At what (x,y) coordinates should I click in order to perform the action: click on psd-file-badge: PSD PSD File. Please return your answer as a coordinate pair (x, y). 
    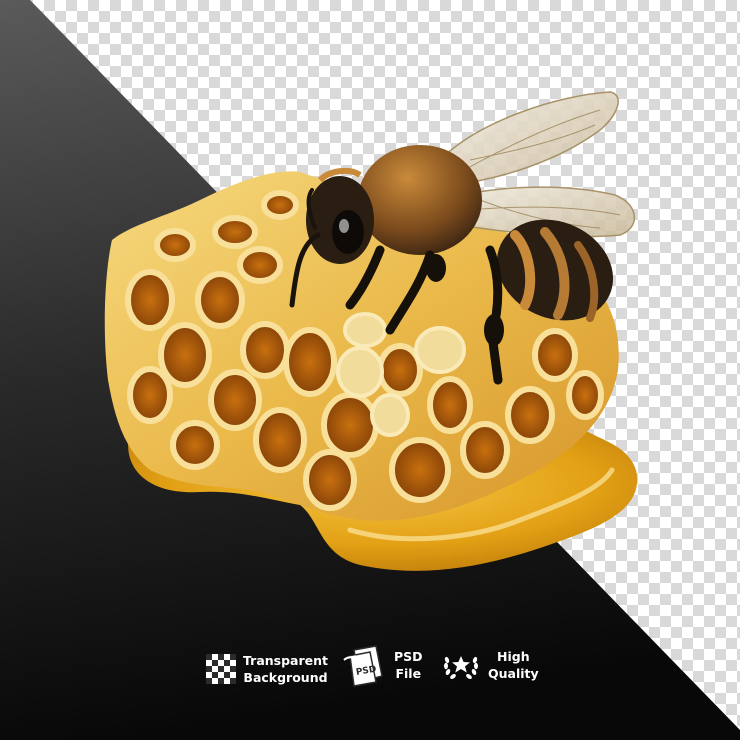
    Looking at the image, I should click on (382, 665).